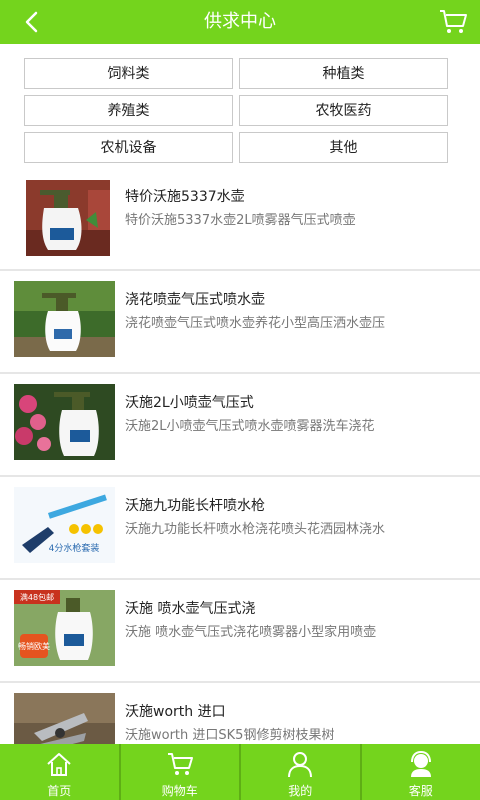  Describe the element at coordinates (236, 110) in the screenshot. I see `category-grid: 饲料类 种植类 养殖类 农牧医药 农机设备 其他` at that location.